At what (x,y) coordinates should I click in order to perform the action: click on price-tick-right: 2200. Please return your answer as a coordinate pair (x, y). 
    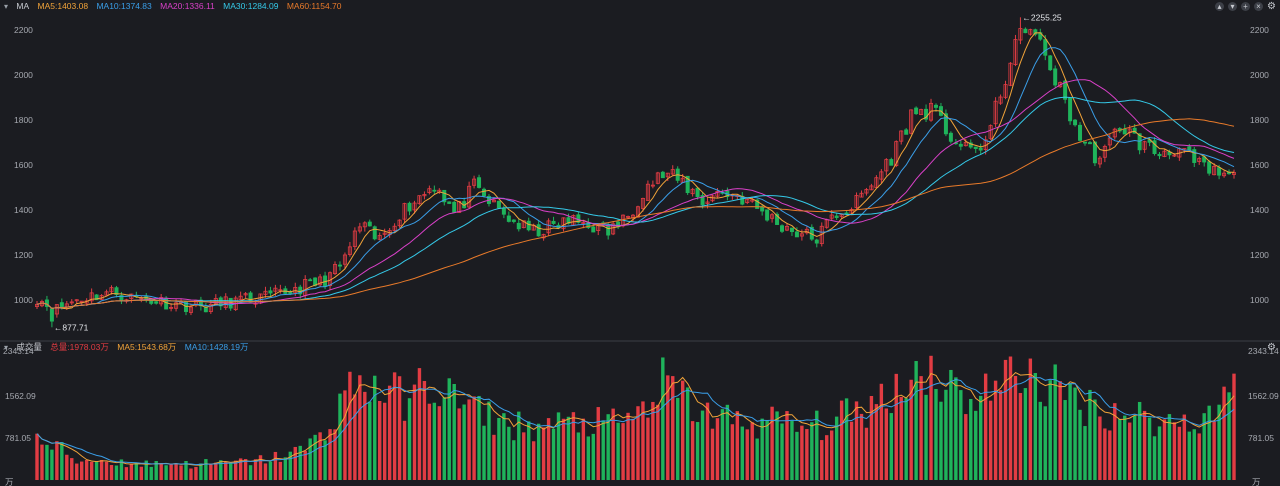
    Looking at the image, I should click on (1259, 30).